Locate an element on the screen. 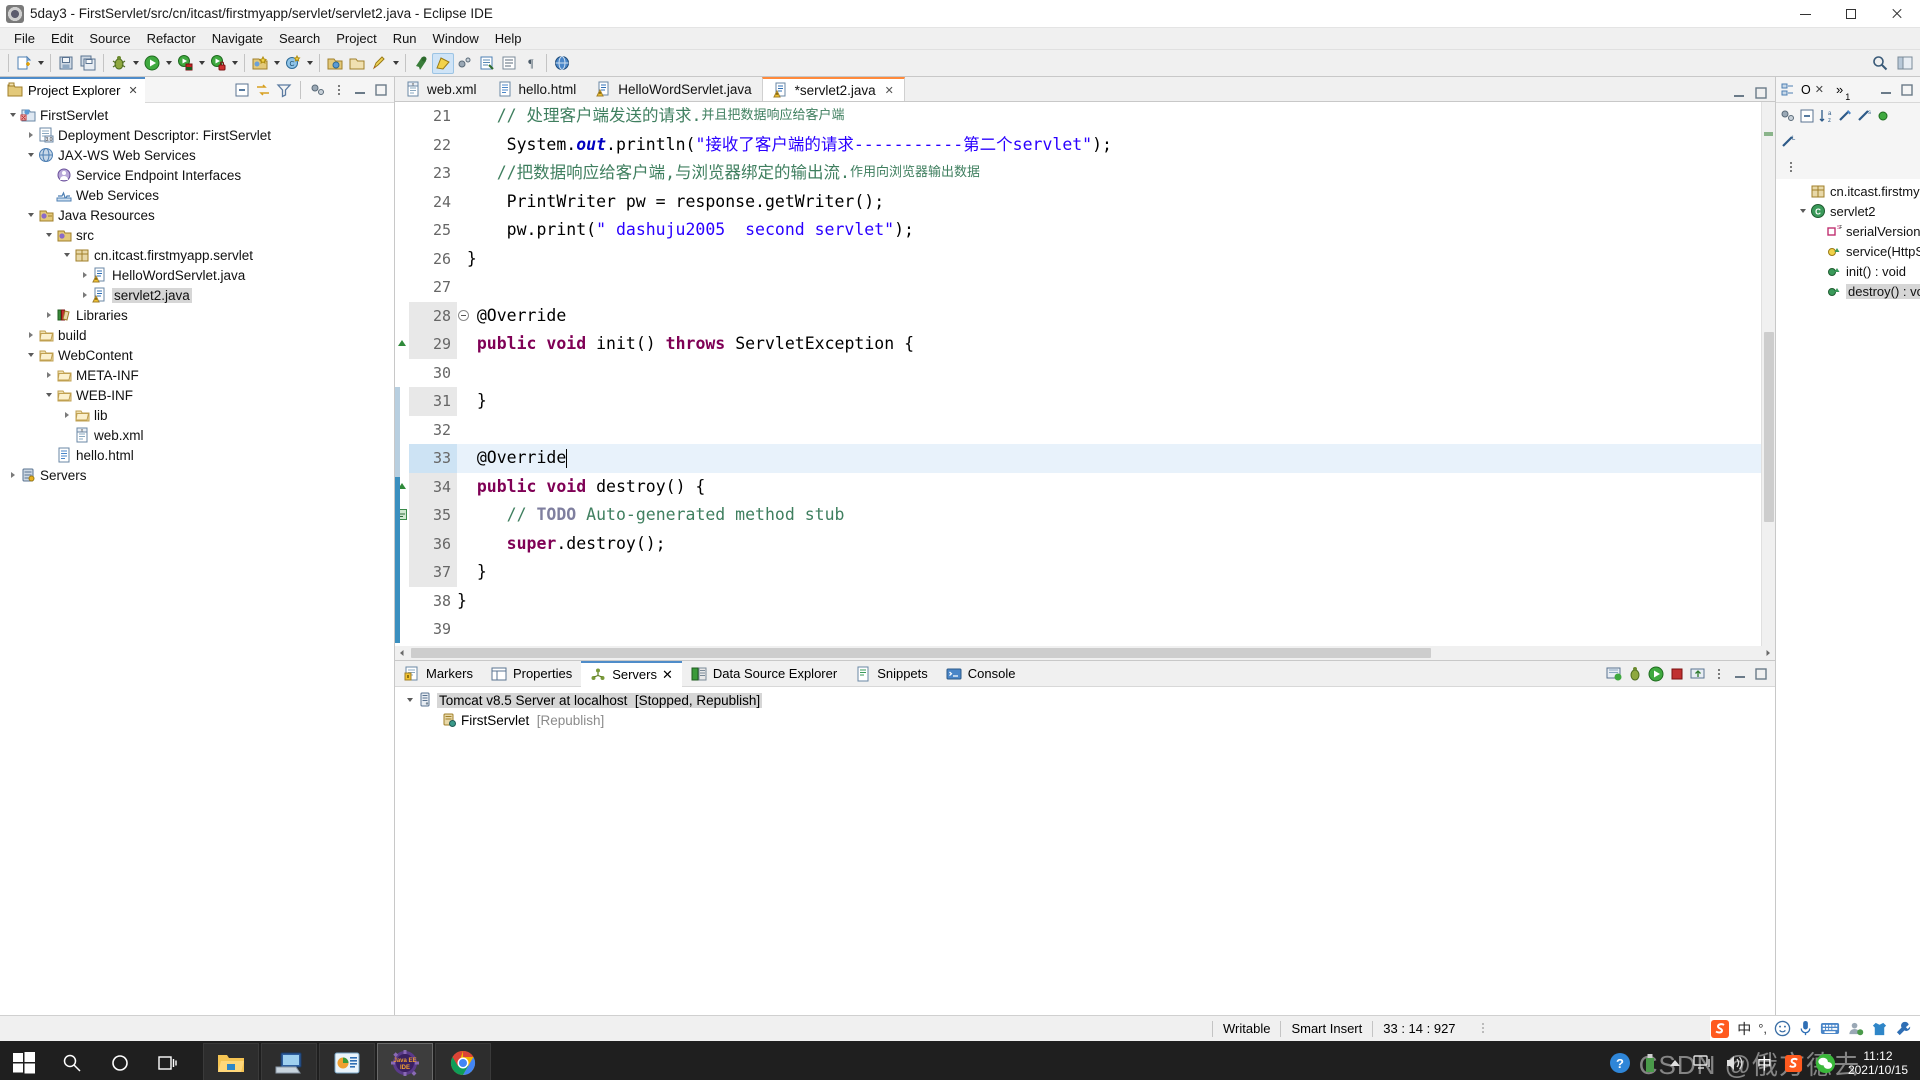 The image size is (1920, 1080). punctuation-icon: °, is located at coordinates (1762, 1028).